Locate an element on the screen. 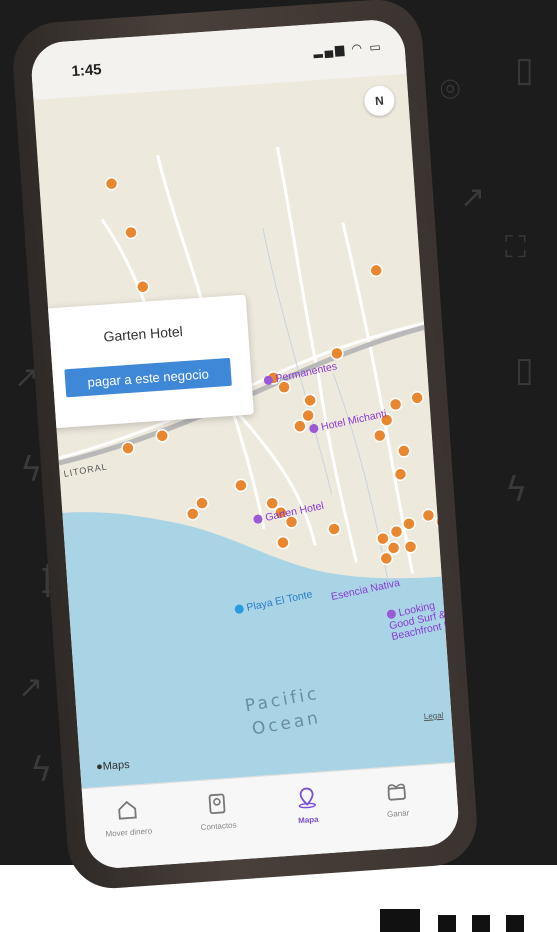 Image resolution: width=557 pixels, height=932 pixels. signal-icon: ▂▄▆ is located at coordinates (329, 50).